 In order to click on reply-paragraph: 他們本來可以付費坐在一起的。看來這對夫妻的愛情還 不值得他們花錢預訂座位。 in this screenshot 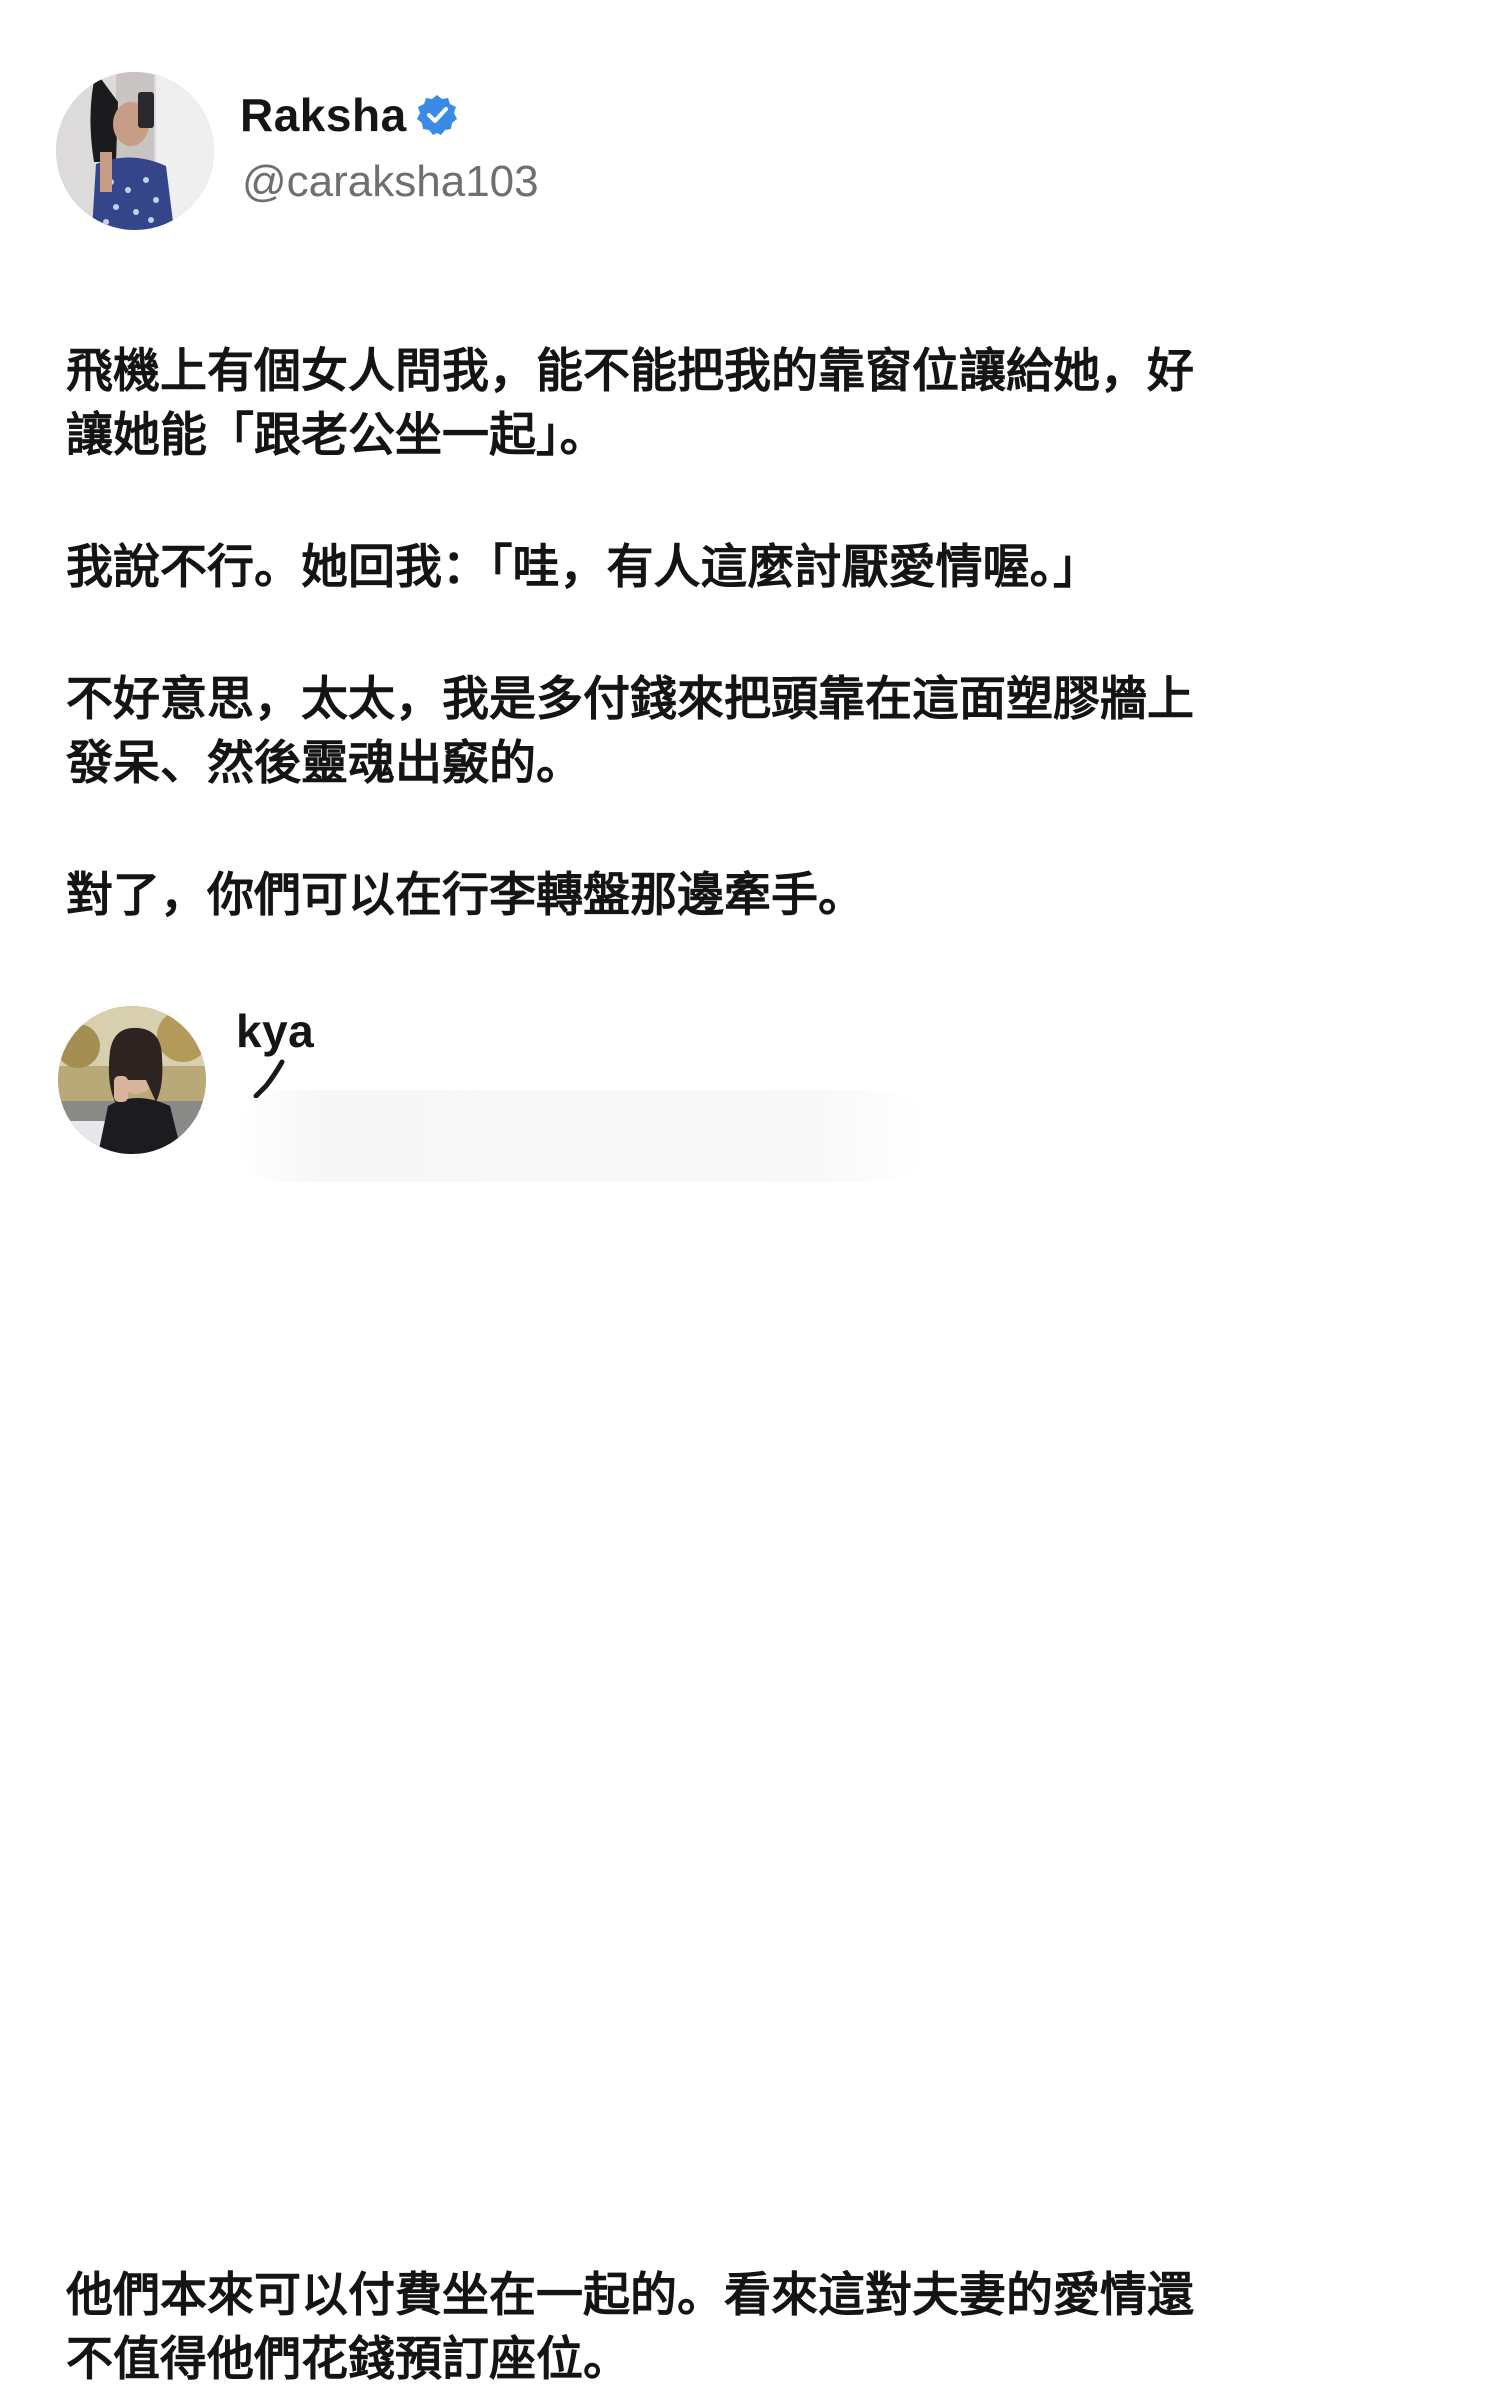, I will do `click(630, 2327)`.